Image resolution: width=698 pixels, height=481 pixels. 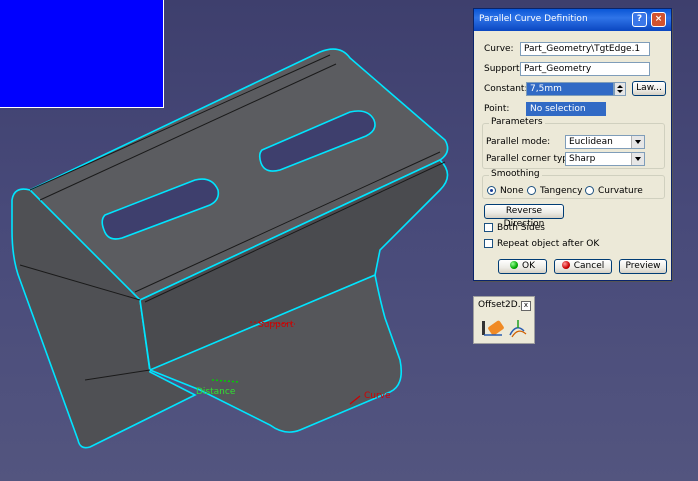 I want to click on corner-type-label: Parallel corner type:, so click(x=531, y=159).